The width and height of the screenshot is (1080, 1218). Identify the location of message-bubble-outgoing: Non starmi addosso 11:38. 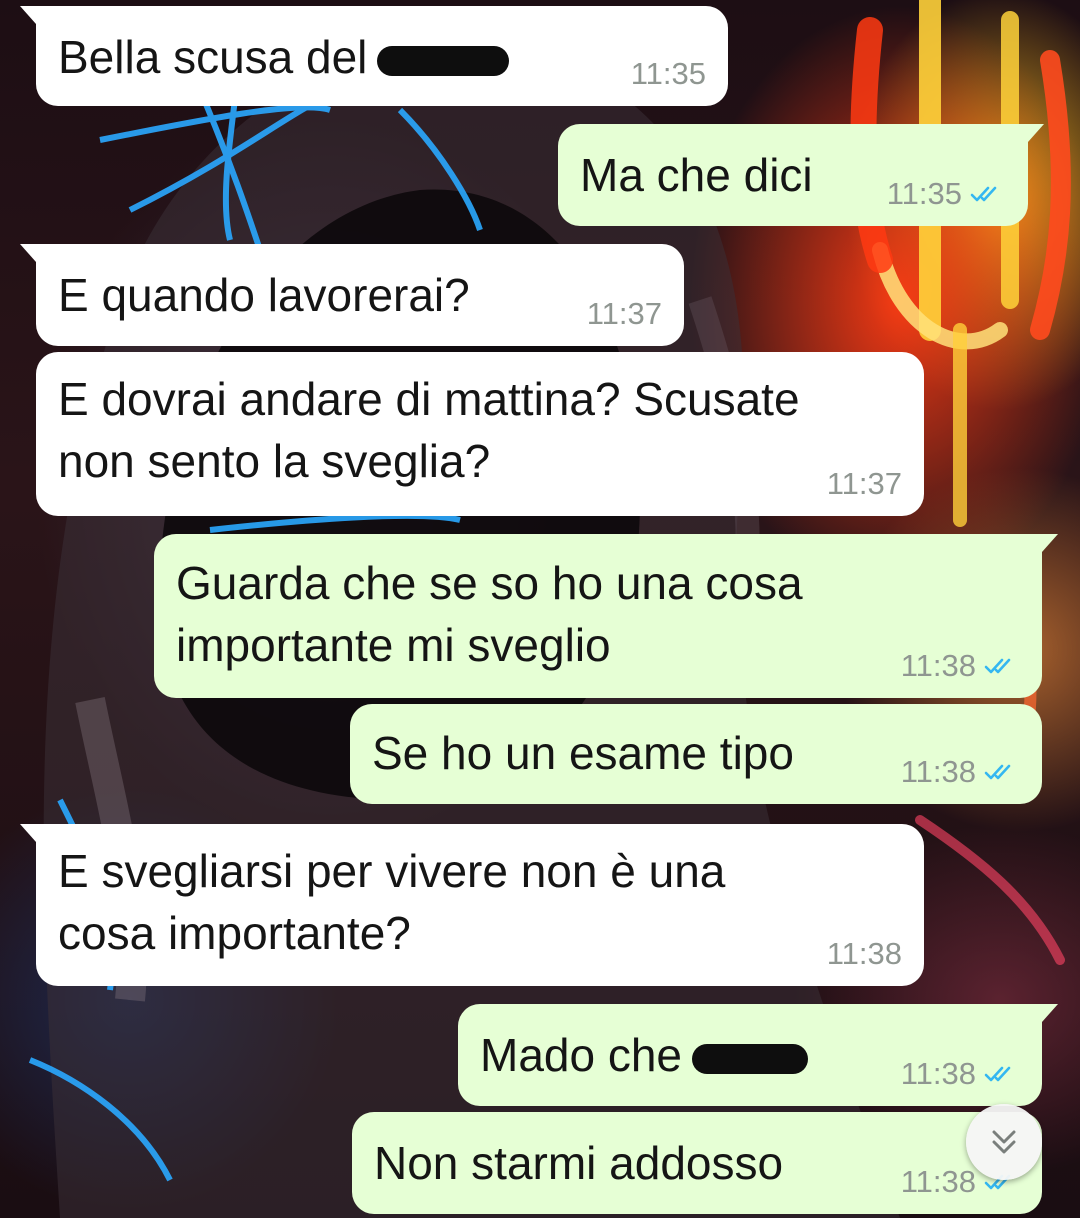
(697, 1163).